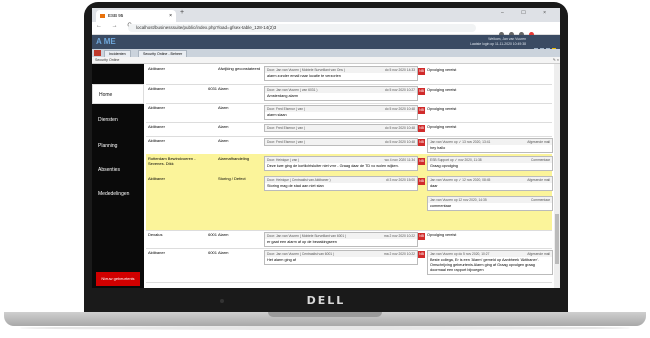 This screenshot has width=650, height=338. Describe the element at coordinates (527, 13) in the screenshot. I see `window-controls: – ☐ ×` at that location.